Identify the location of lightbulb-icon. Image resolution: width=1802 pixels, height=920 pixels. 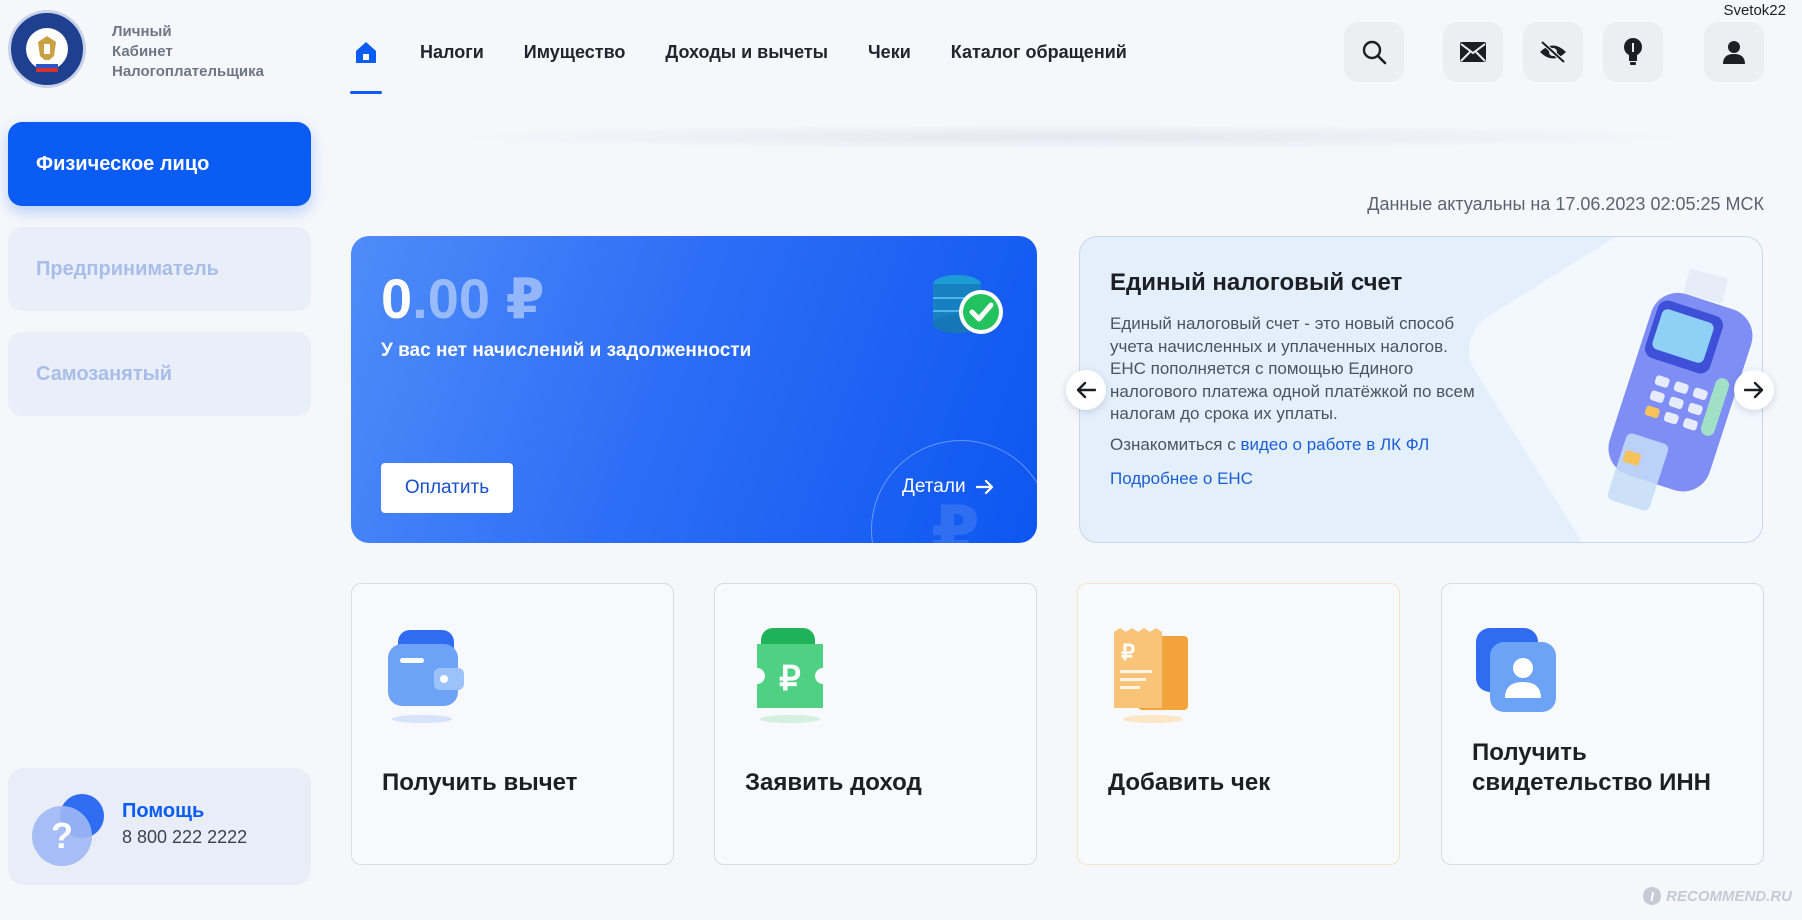
(1633, 51).